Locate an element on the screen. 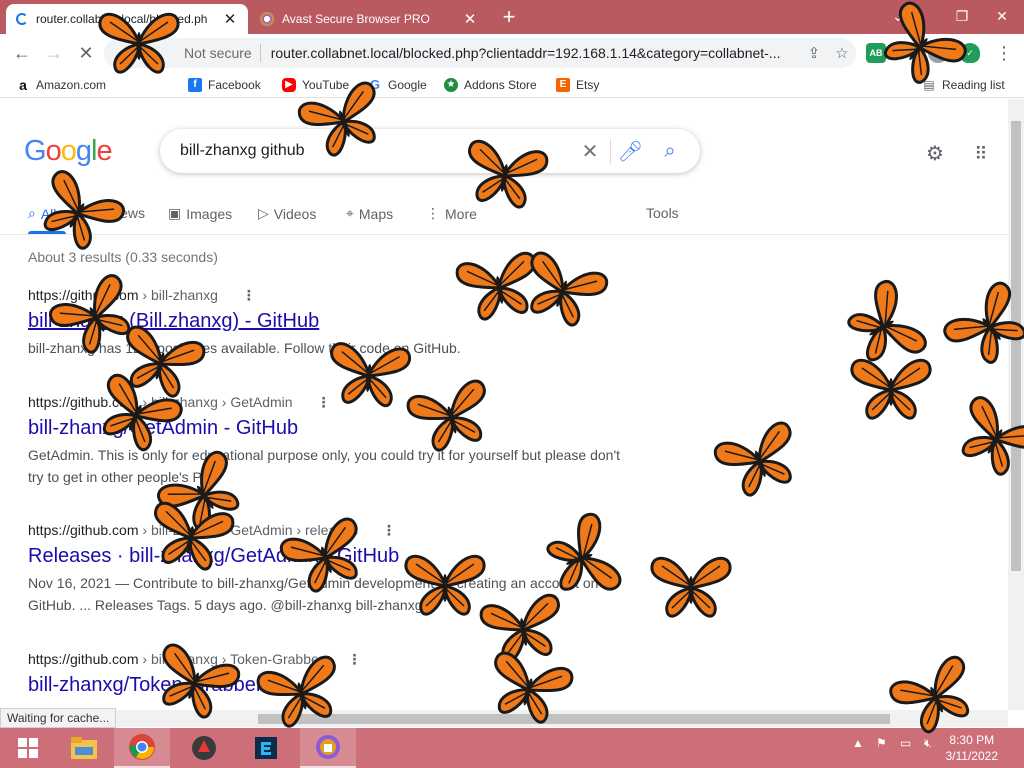 This screenshot has height=768, width=1024. horizontal-scrollbar is located at coordinates (504, 718).